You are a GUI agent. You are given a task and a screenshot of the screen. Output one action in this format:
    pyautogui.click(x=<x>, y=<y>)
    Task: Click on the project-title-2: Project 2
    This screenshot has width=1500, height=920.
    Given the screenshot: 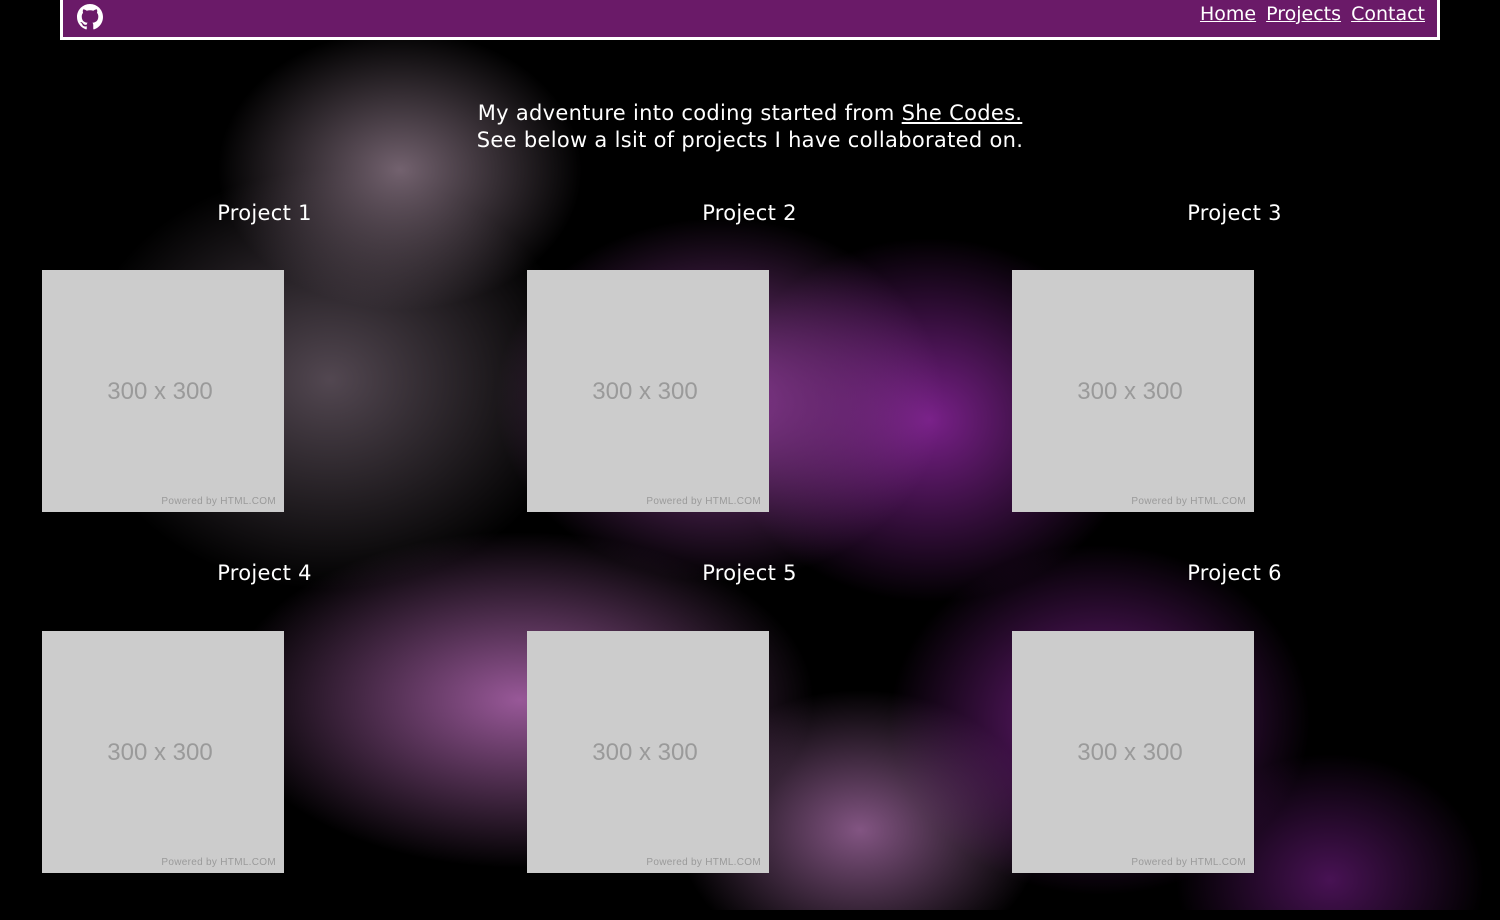 What is the action you would take?
    pyautogui.click(x=749, y=213)
    